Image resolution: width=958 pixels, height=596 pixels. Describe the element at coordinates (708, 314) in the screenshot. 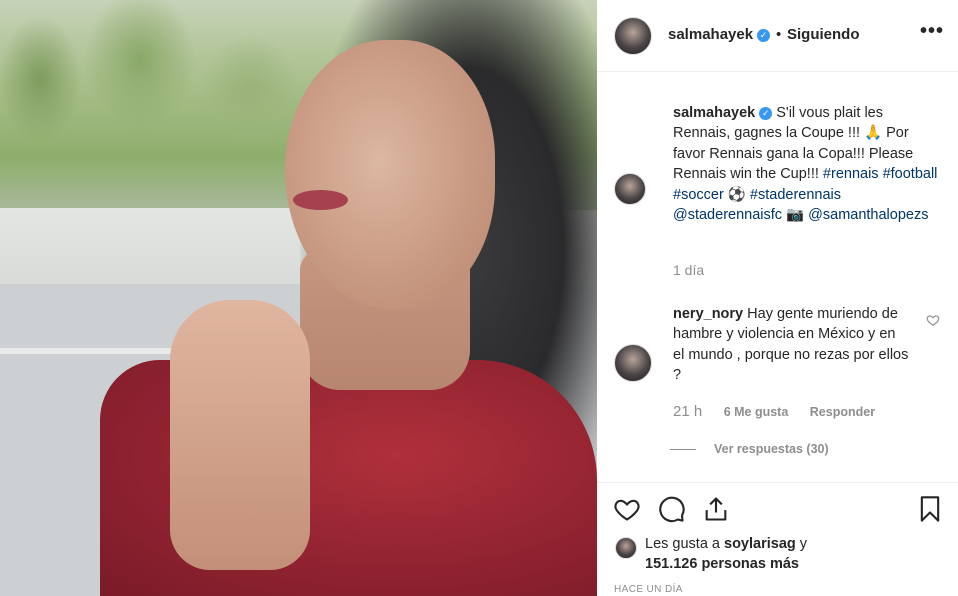

I see `commenter-username: nery_nory` at that location.